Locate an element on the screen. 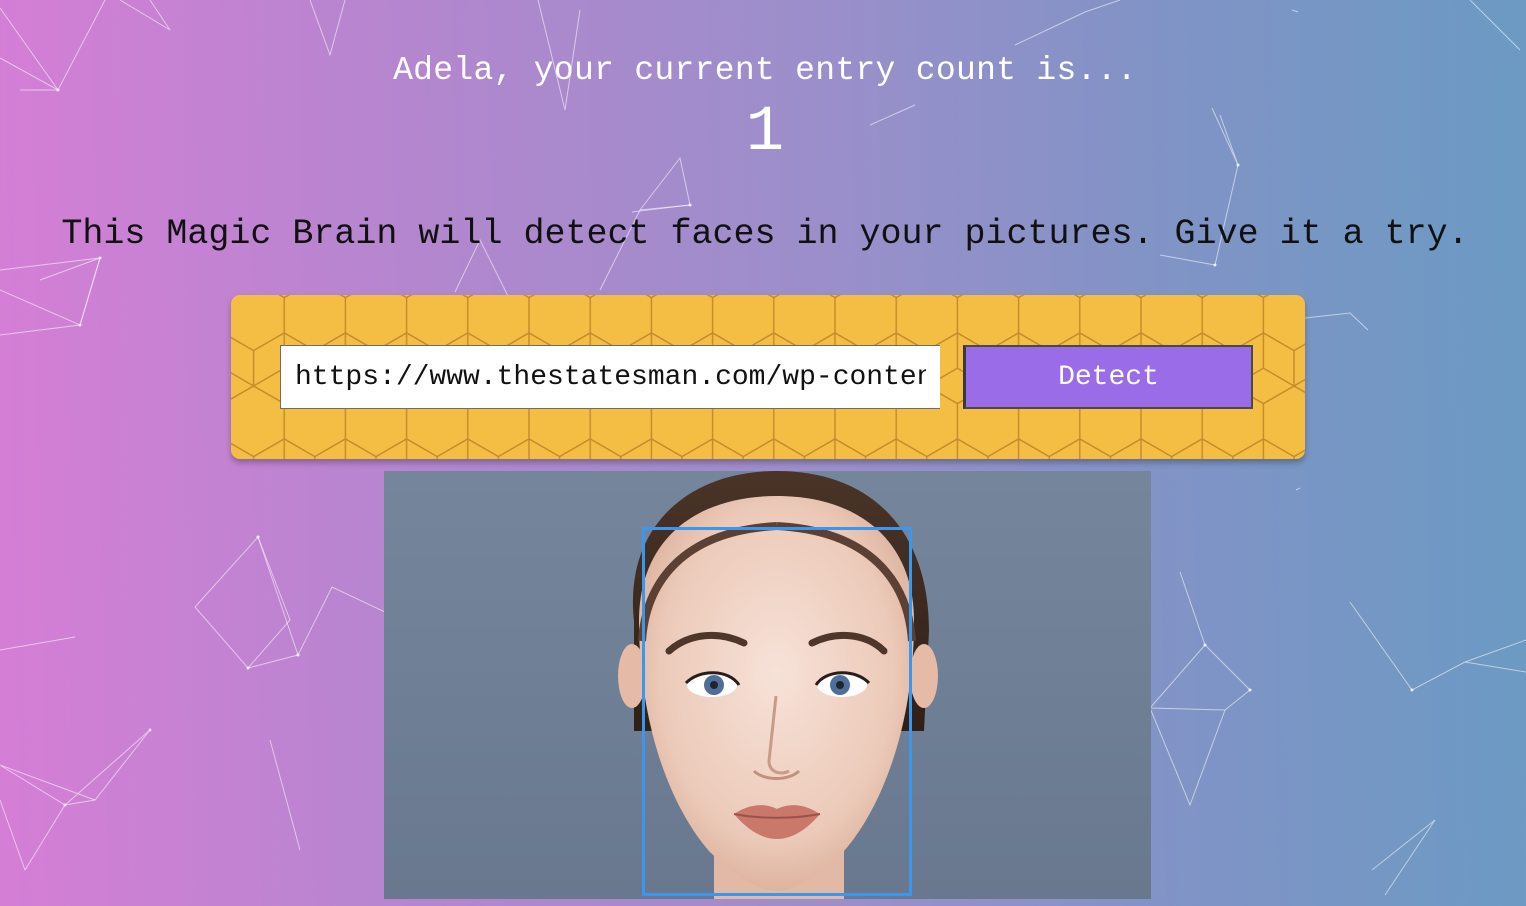  face-bounding-box is located at coordinates (777, 711).